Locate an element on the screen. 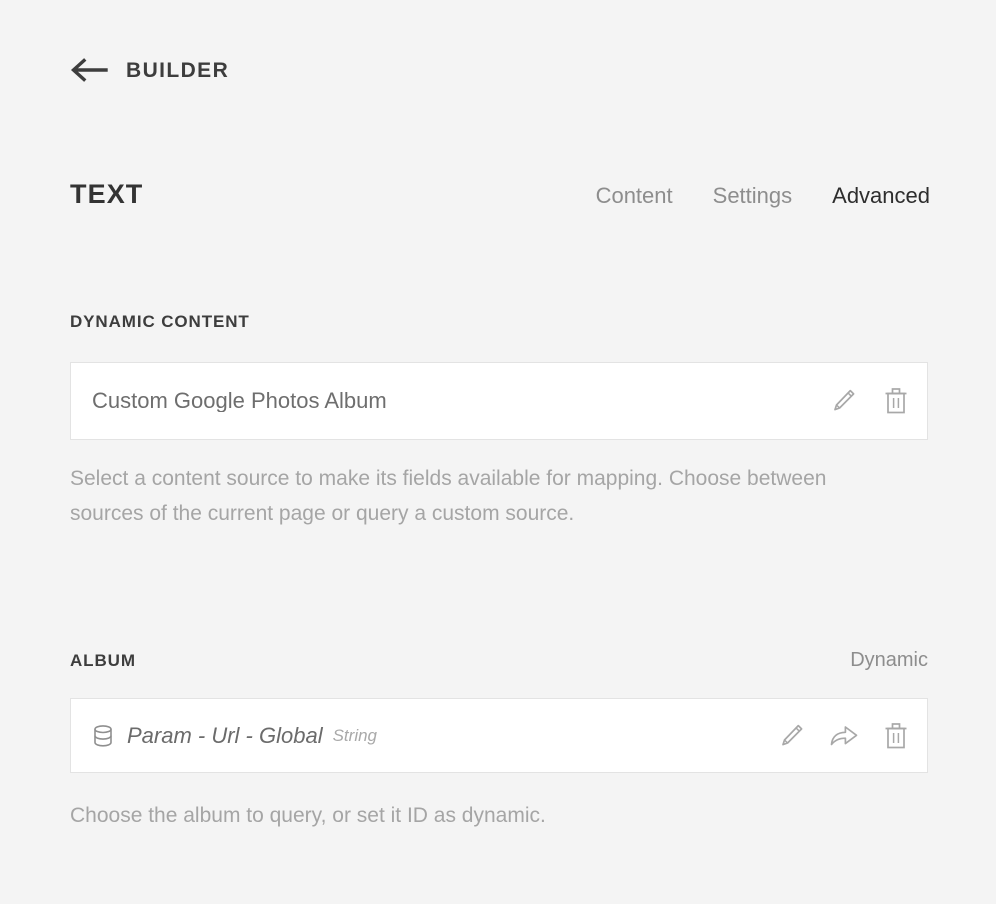 The image size is (996, 904). album-field: Param - Url - Global String is located at coordinates (499, 735).